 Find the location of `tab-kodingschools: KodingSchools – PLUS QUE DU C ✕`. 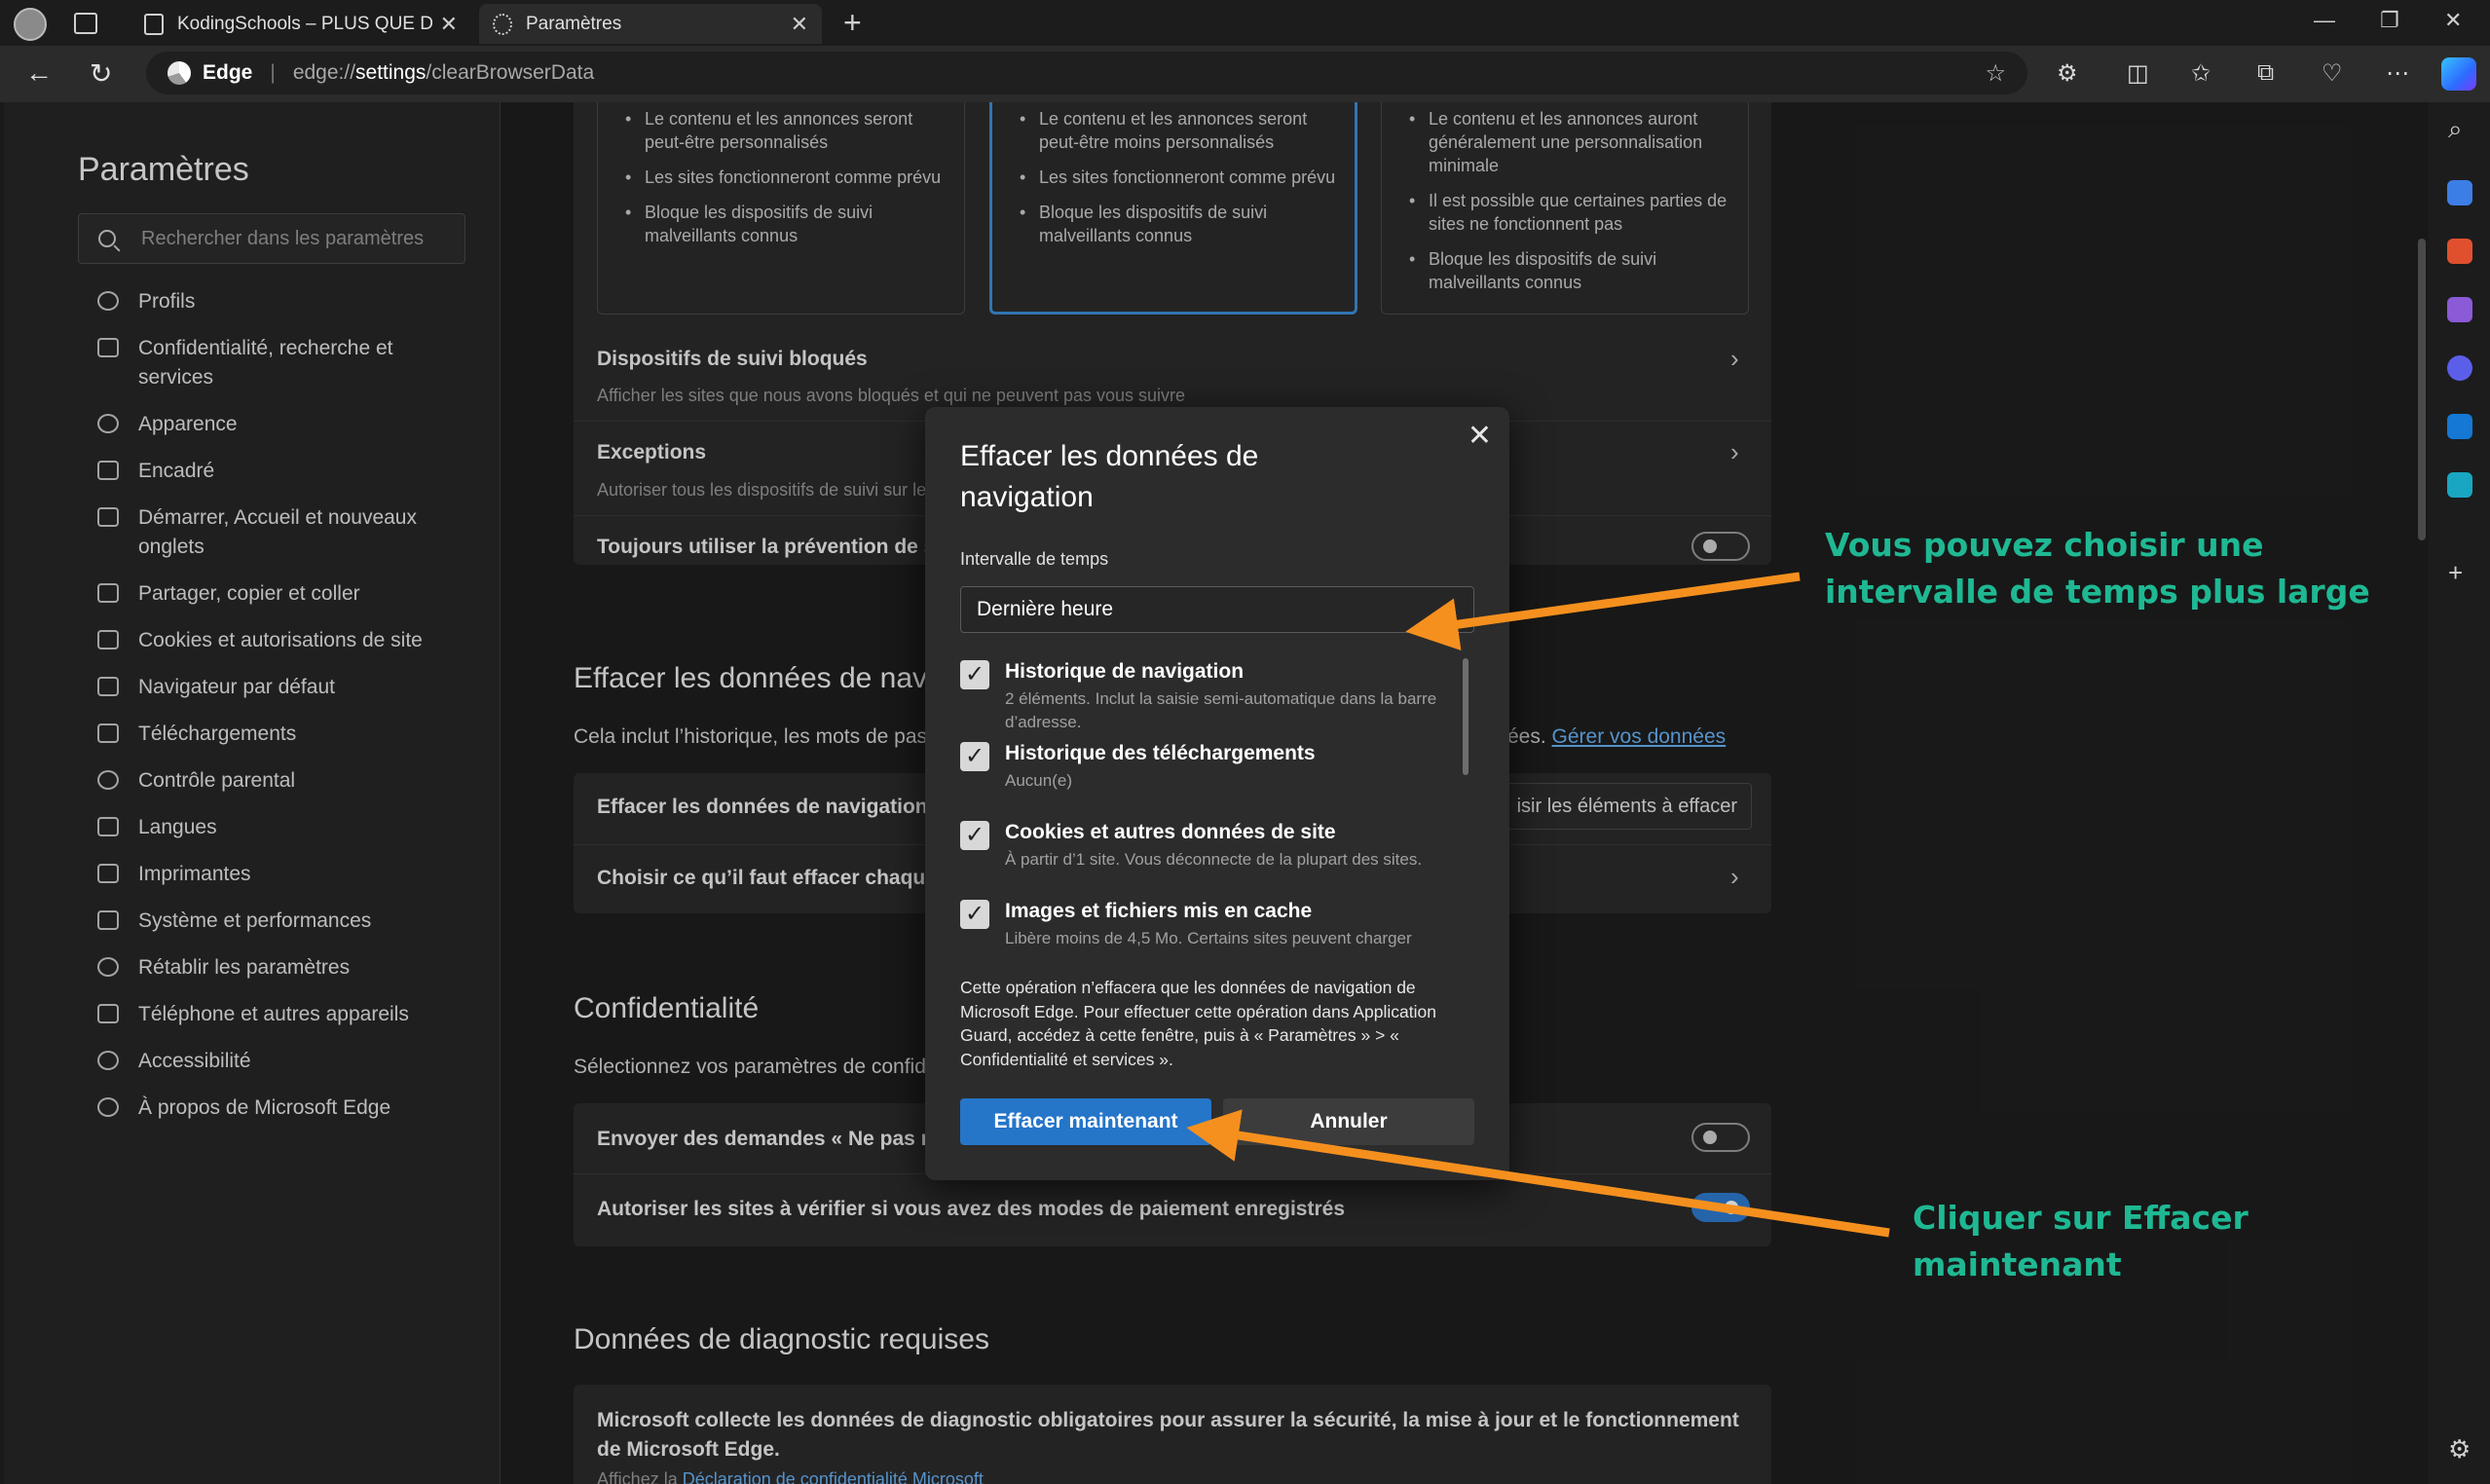

tab-kodingschools: KodingSchools – PLUS QUE DU C ✕ is located at coordinates (300, 24).